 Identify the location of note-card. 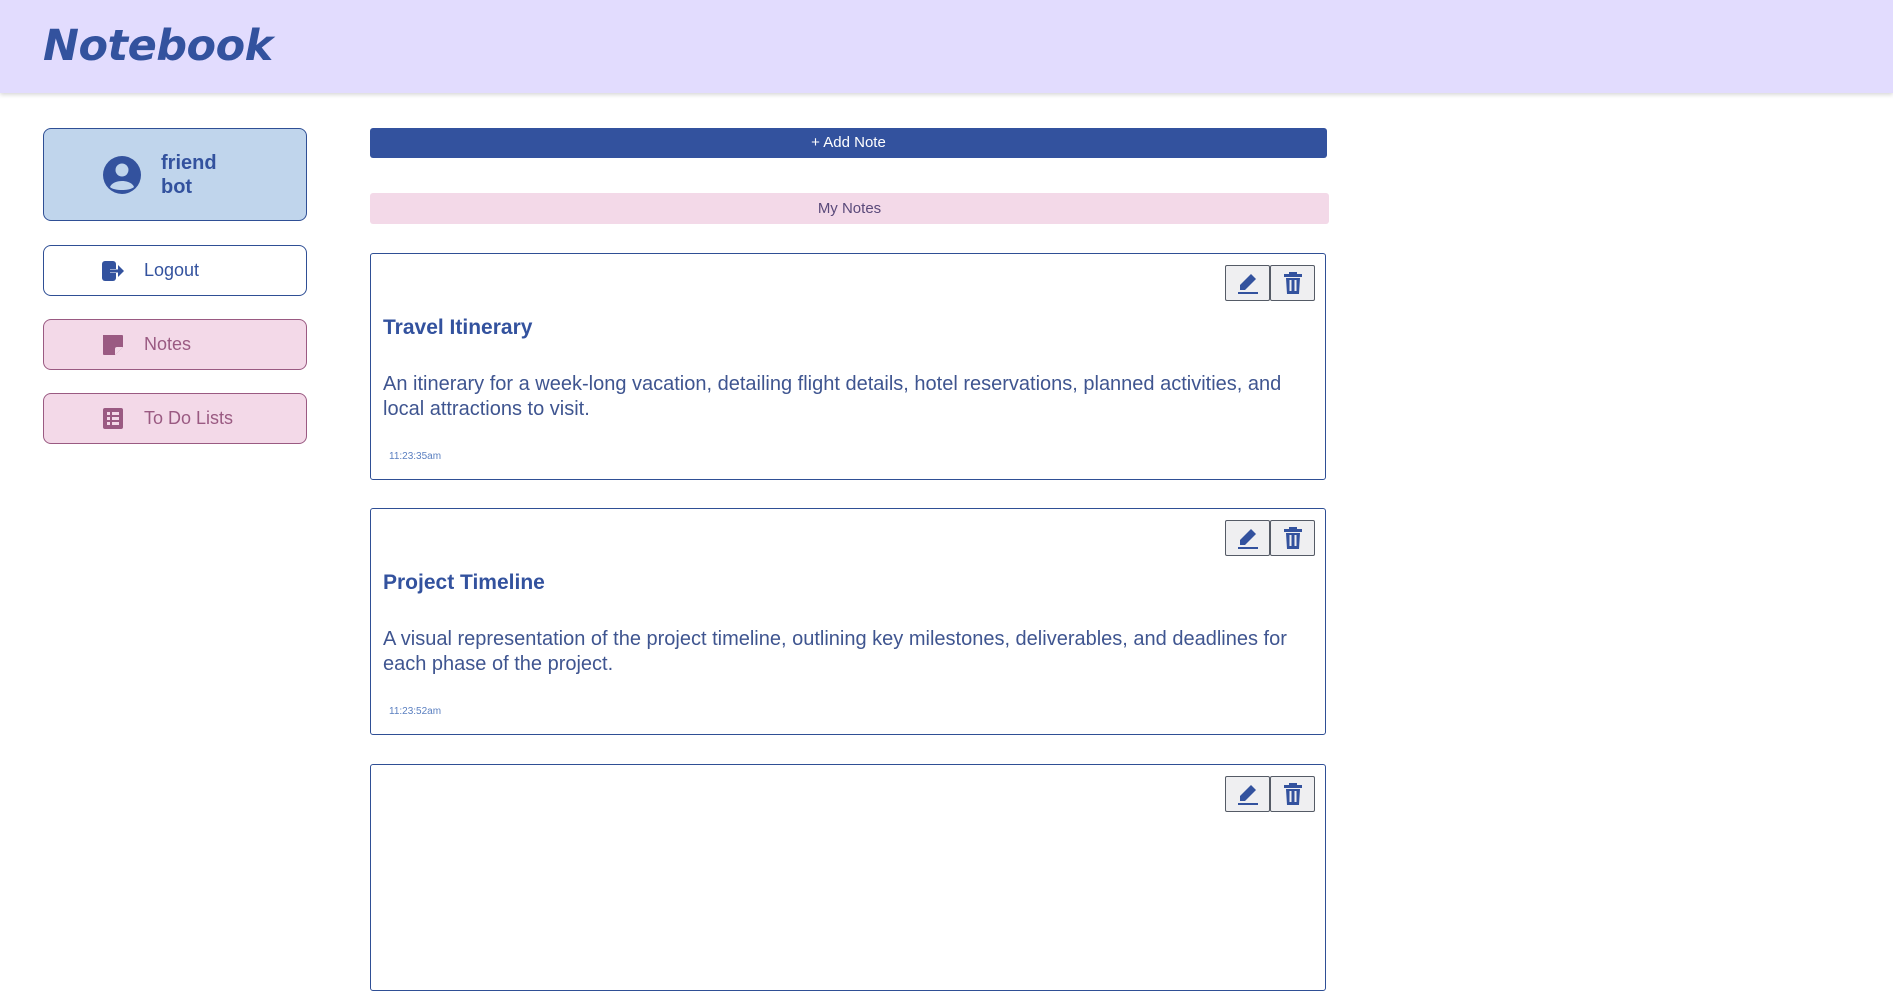
(848, 877).